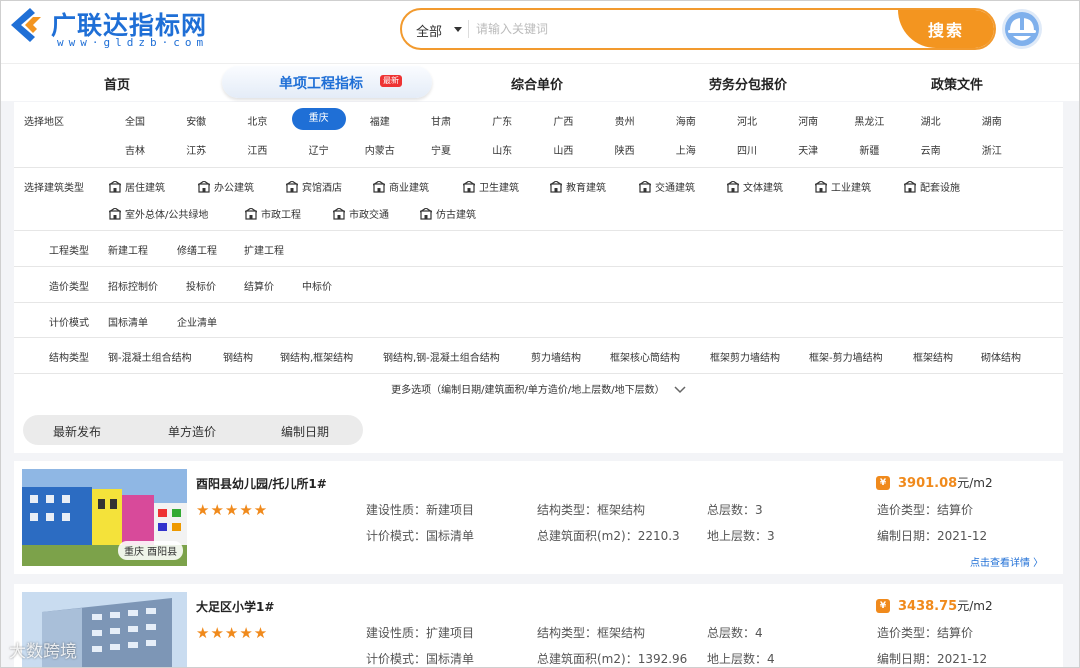  I want to click on sort-date: 编制日期, so click(305, 431).